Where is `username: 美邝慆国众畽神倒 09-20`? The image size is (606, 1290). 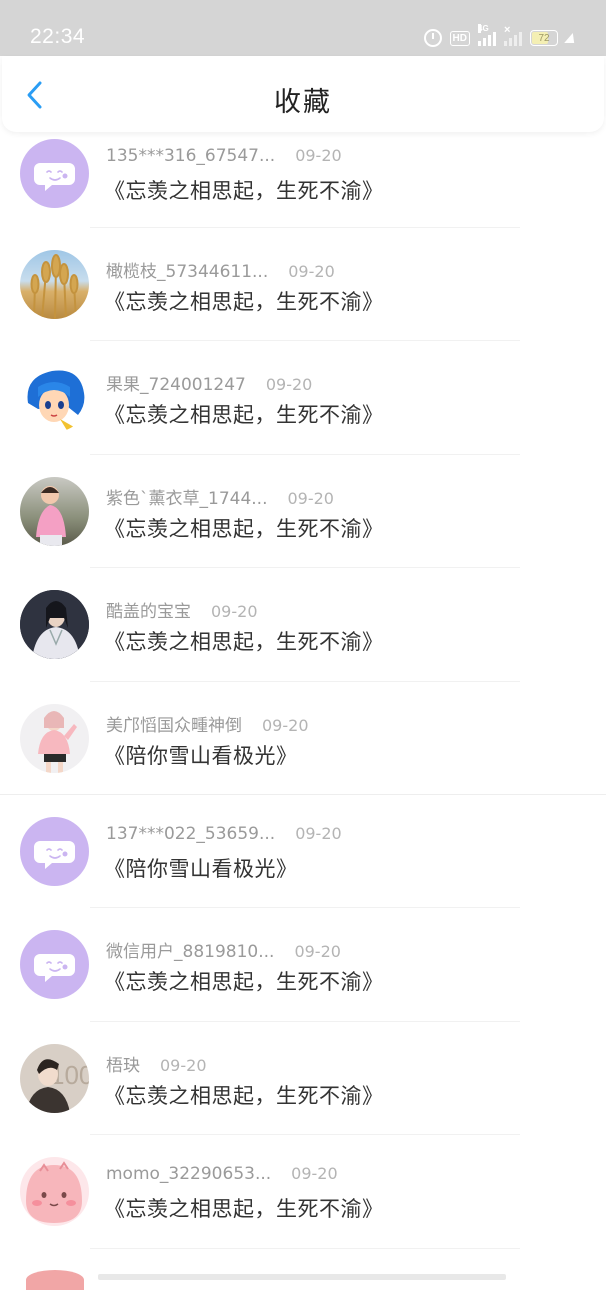 username: 美邝慆国众畽神倒 09-20 is located at coordinates (207, 725).